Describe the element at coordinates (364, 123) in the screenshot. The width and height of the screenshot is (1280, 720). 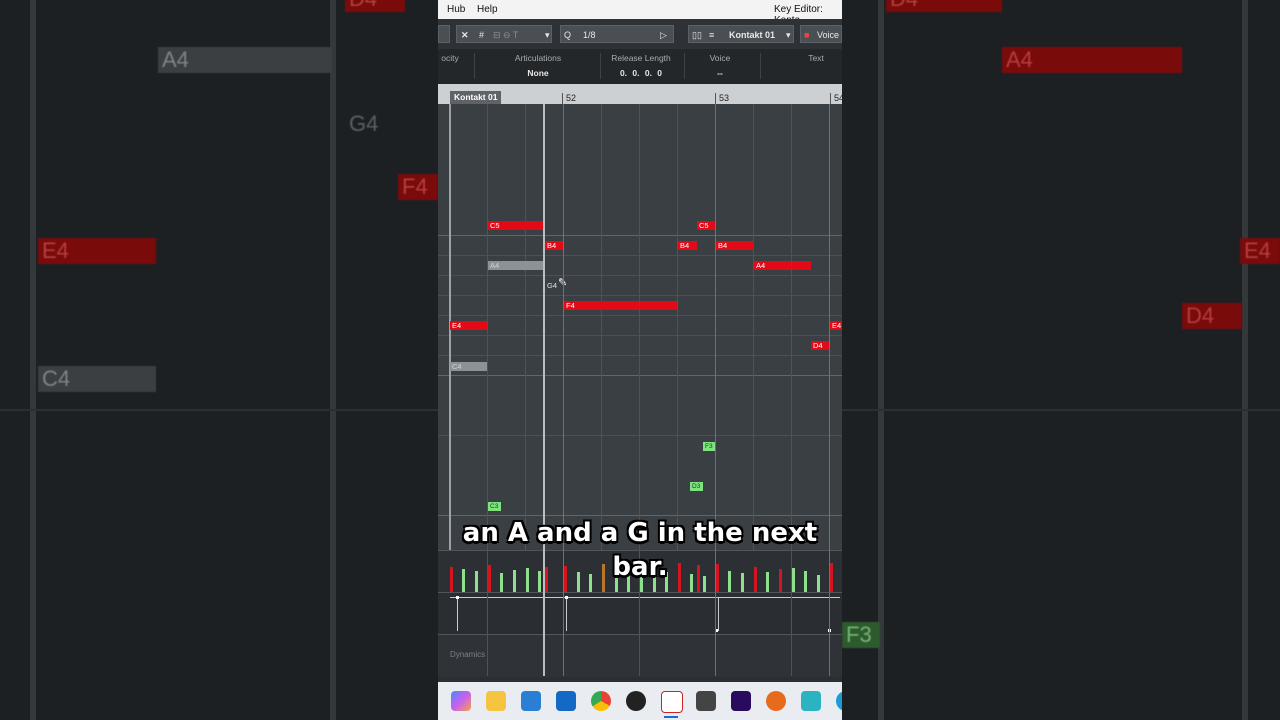
I see `background-note: G4` at that location.